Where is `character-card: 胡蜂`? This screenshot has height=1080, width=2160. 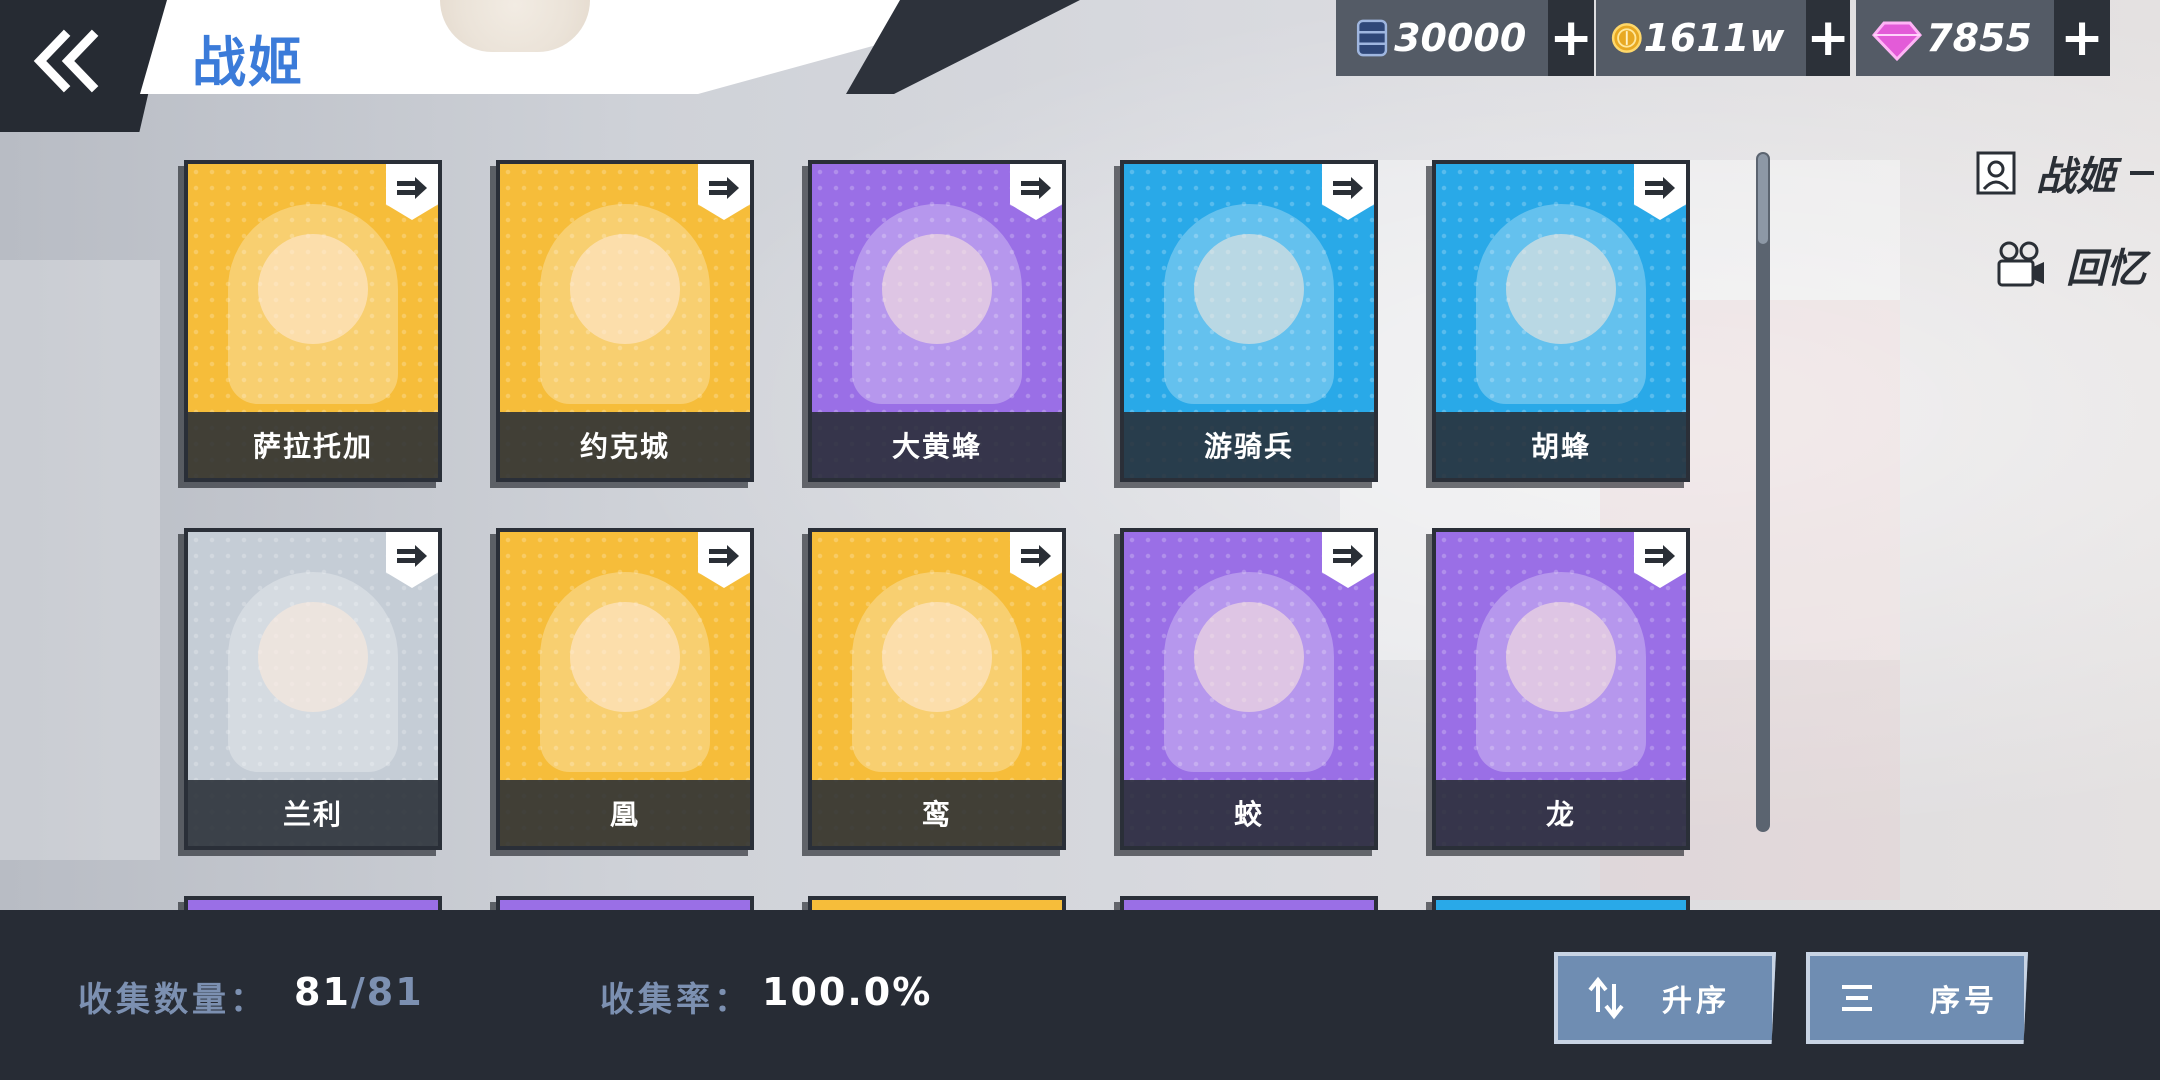
character-card: 胡蜂 is located at coordinates (1561, 321).